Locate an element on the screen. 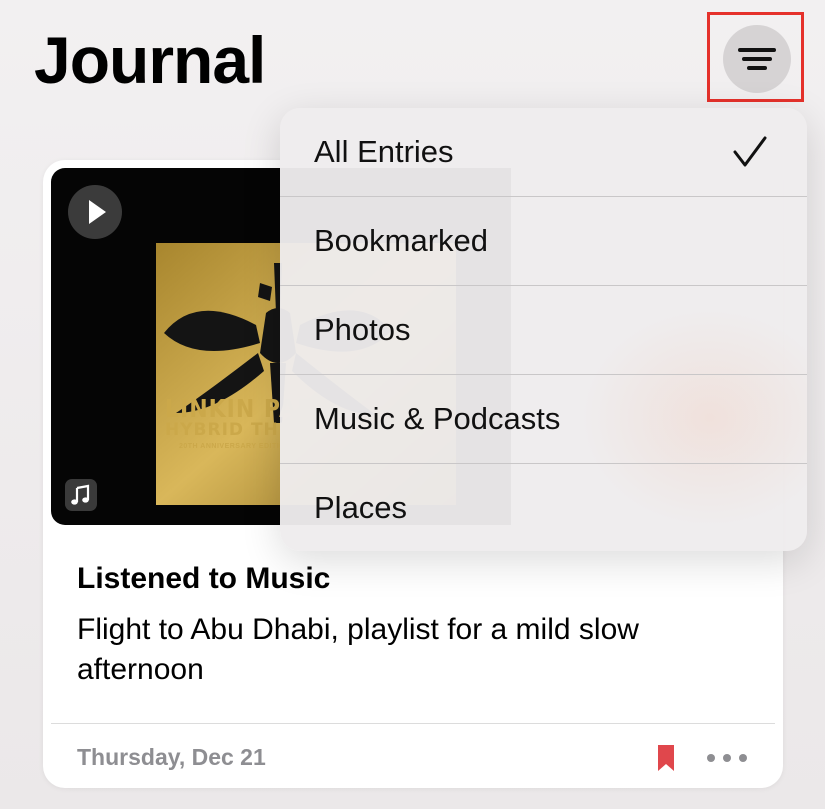 The height and width of the screenshot is (809, 825). album-edition-text: 20TH ANNIVERSARY EDITION is located at coordinates (235, 446).